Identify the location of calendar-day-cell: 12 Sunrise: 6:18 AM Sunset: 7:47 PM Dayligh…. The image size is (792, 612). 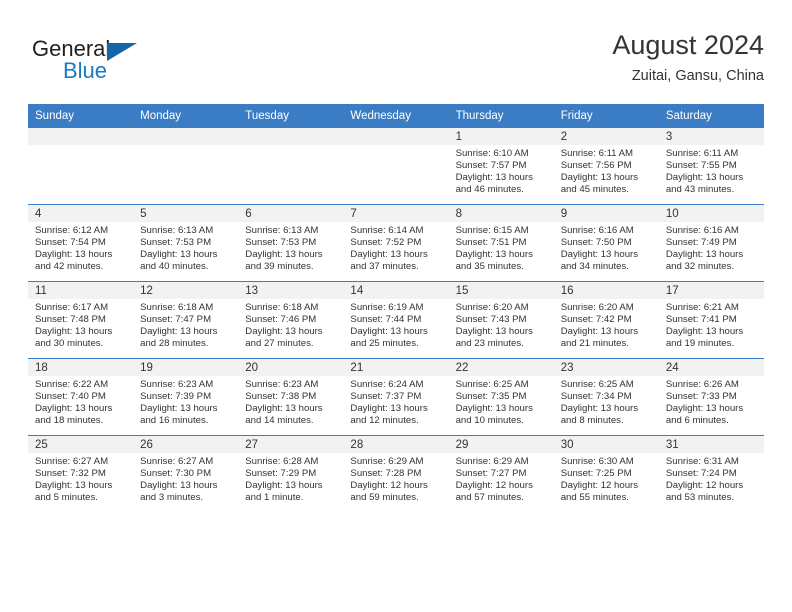
(186, 320).